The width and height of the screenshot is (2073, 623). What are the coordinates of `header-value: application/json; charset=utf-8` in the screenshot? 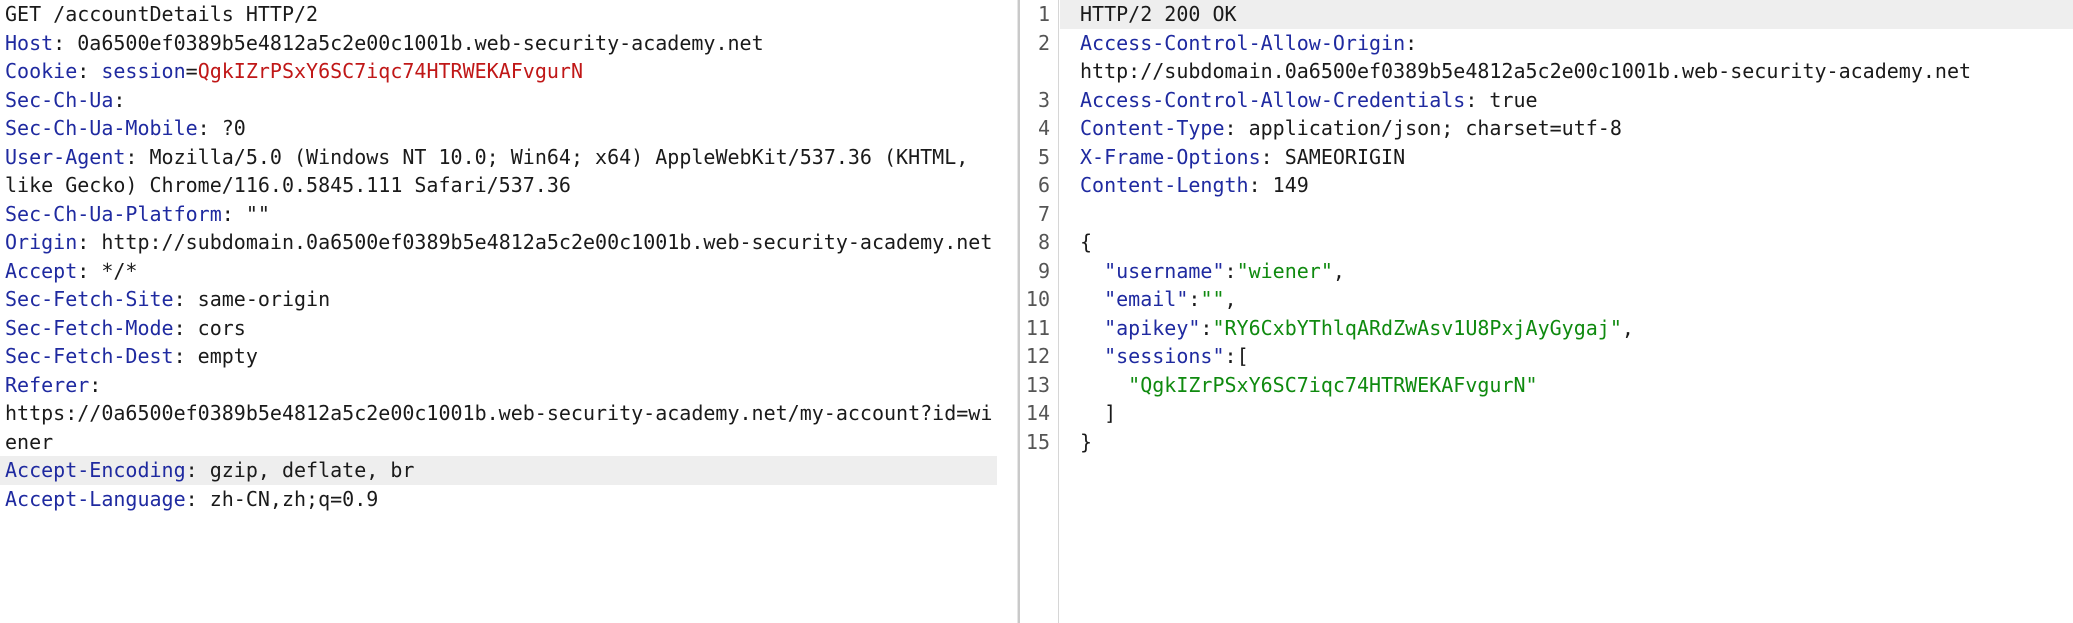 It's located at (1435, 128).